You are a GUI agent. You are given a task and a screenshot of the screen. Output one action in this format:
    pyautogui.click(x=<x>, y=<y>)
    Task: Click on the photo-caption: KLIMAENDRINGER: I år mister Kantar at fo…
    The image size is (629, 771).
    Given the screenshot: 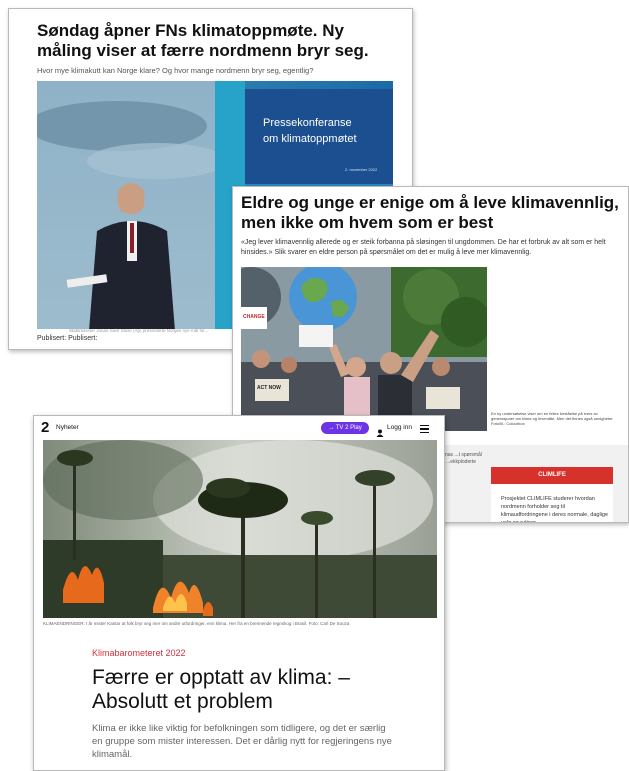 What is the action you would take?
    pyautogui.click(x=196, y=623)
    